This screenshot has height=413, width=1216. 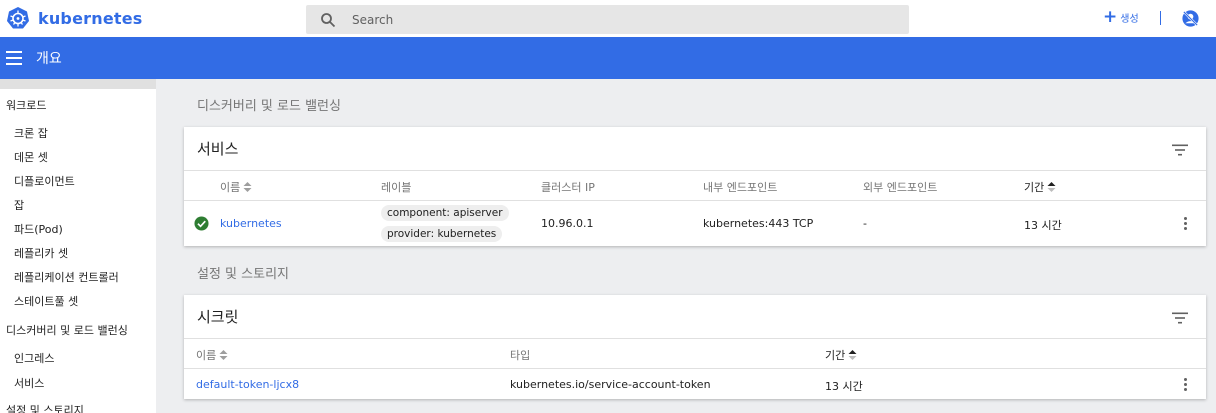 I want to click on search-bar: Search, so click(x=607, y=19).